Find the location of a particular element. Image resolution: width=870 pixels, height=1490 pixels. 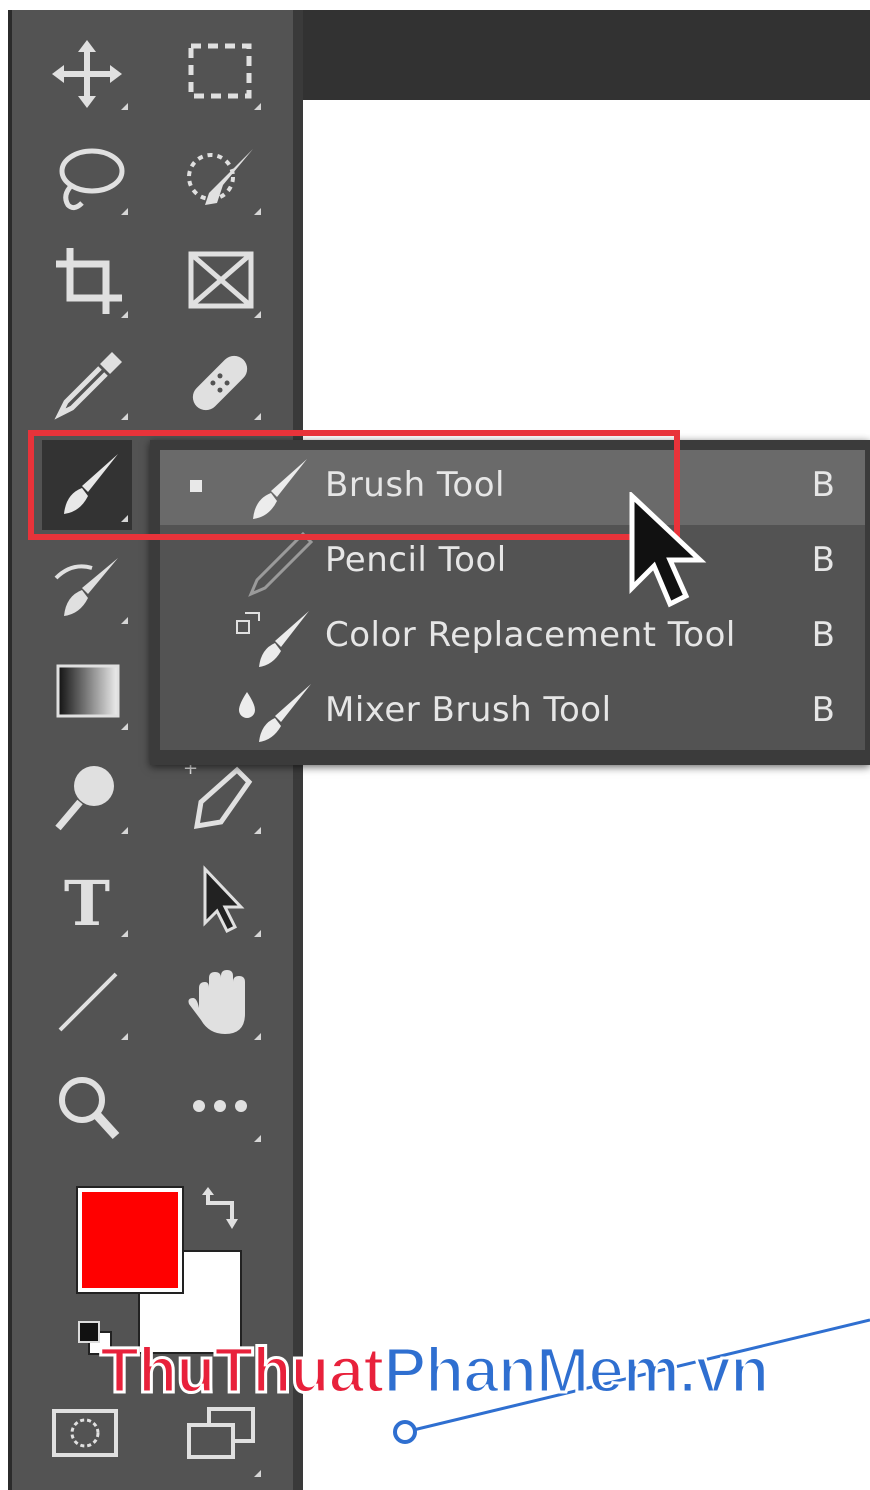

history-brush-icon is located at coordinates (86, 587).